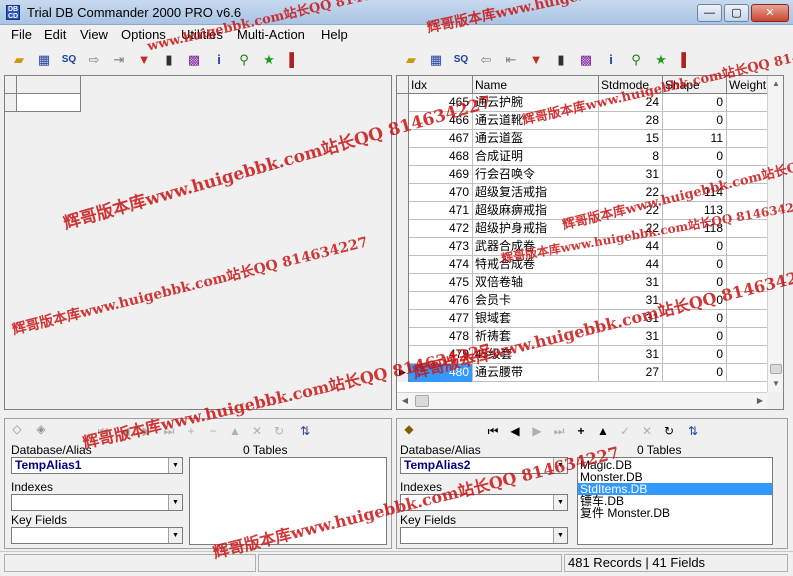  Describe the element at coordinates (631, 121) in the screenshot. I see `cell-stdmode: 28` at that location.